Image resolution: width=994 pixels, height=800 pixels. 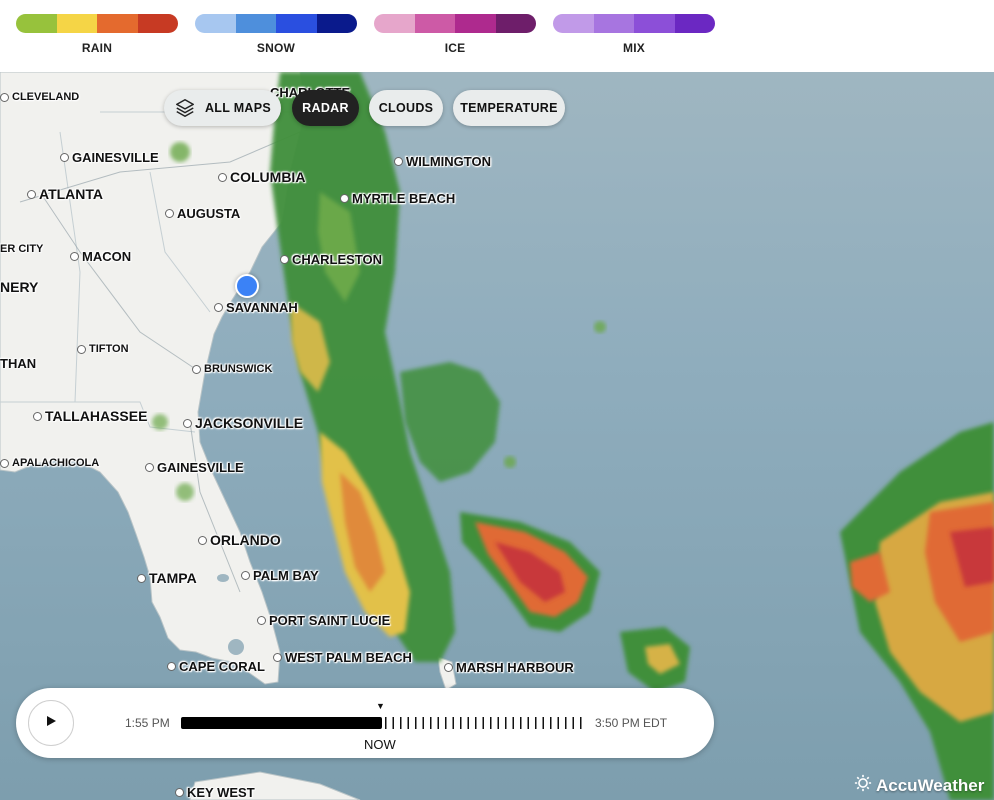 I want to click on tab-temperature: TEMPERATURE, so click(x=509, y=108).